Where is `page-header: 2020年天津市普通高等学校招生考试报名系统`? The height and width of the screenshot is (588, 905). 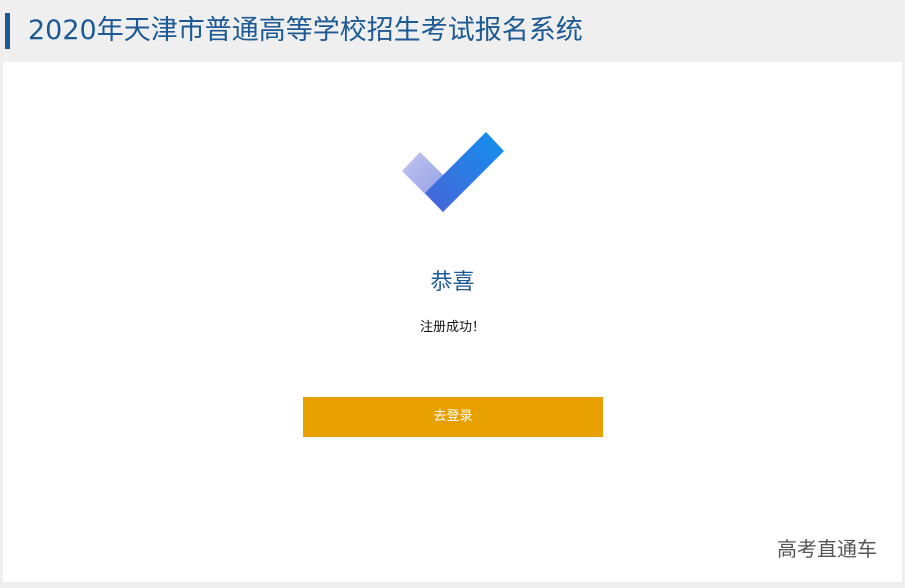 page-header: 2020年天津市普通高等学校招生考试报名系统 is located at coordinates (452, 31).